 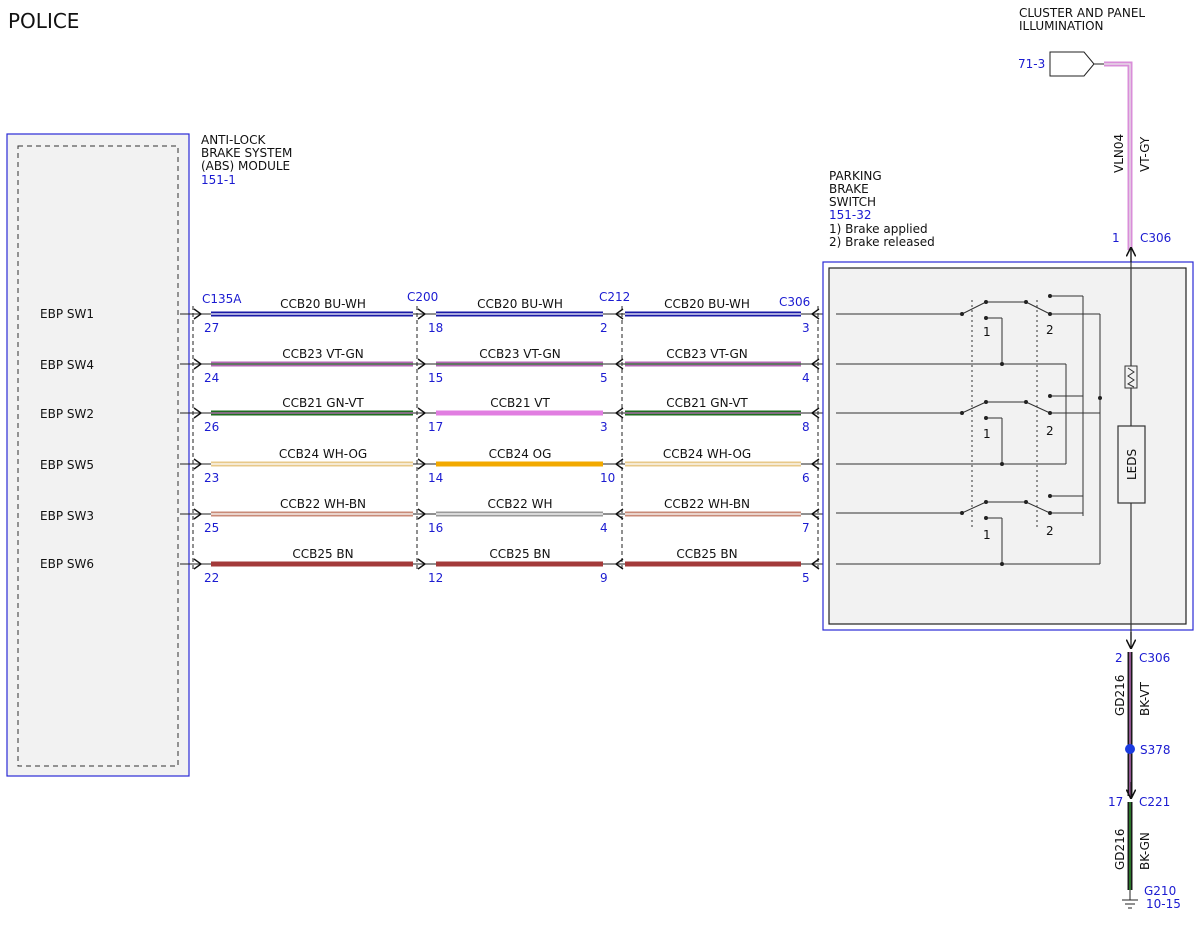 What do you see at coordinates (435, 427) in the screenshot?
I see `pin-number: 17` at bounding box center [435, 427].